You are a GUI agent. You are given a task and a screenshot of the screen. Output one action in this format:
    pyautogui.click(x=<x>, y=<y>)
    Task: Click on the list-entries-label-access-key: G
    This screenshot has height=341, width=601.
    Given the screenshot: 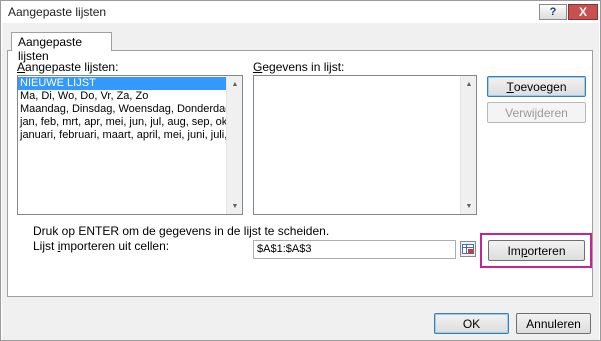 What is the action you would take?
    pyautogui.click(x=258, y=67)
    